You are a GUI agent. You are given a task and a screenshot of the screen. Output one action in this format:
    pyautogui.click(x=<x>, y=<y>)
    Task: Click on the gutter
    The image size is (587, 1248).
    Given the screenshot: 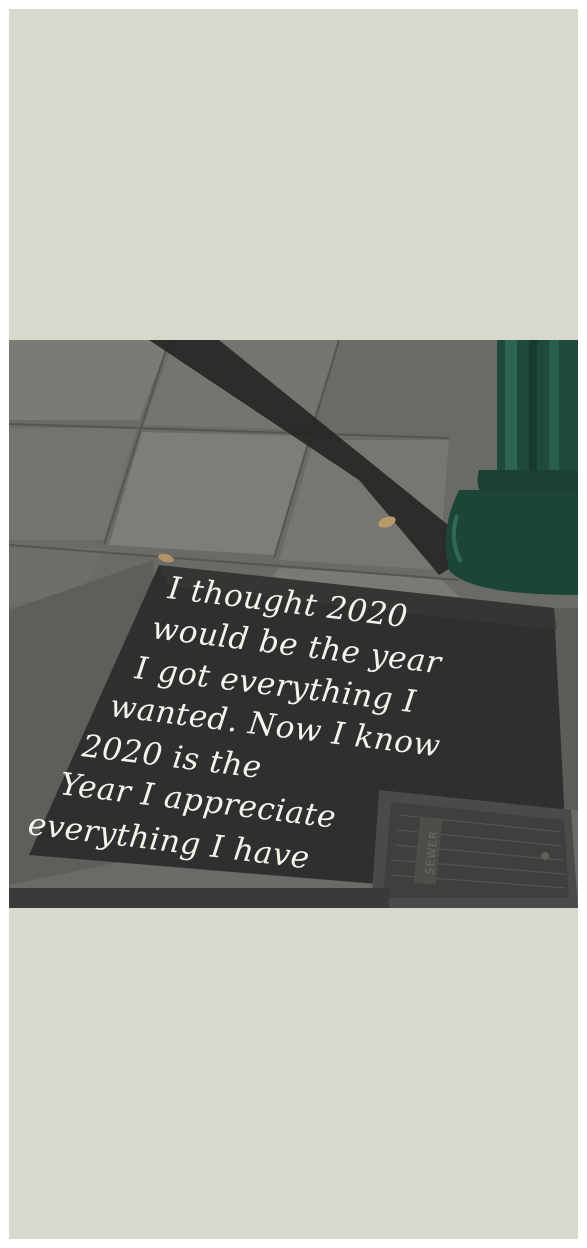 What is the action you would take?
    pyautogui.click(x=199, y=898)
    